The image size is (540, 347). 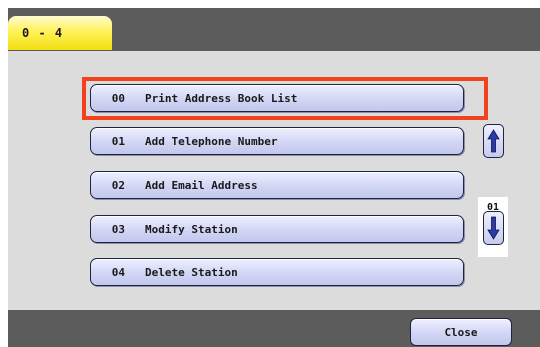 I want to click on scroll-down-button, so click(x=493, y=228).